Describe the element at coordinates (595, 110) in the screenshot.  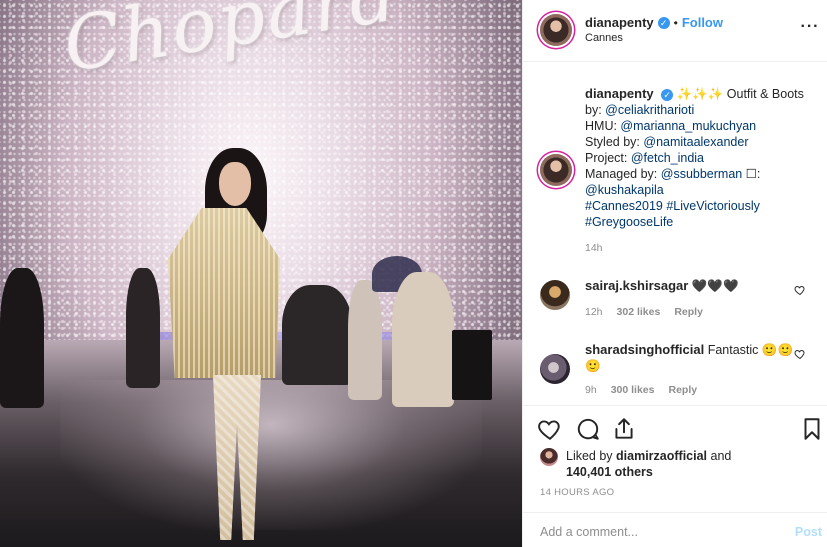
I see `caption-text: by:` at that location.